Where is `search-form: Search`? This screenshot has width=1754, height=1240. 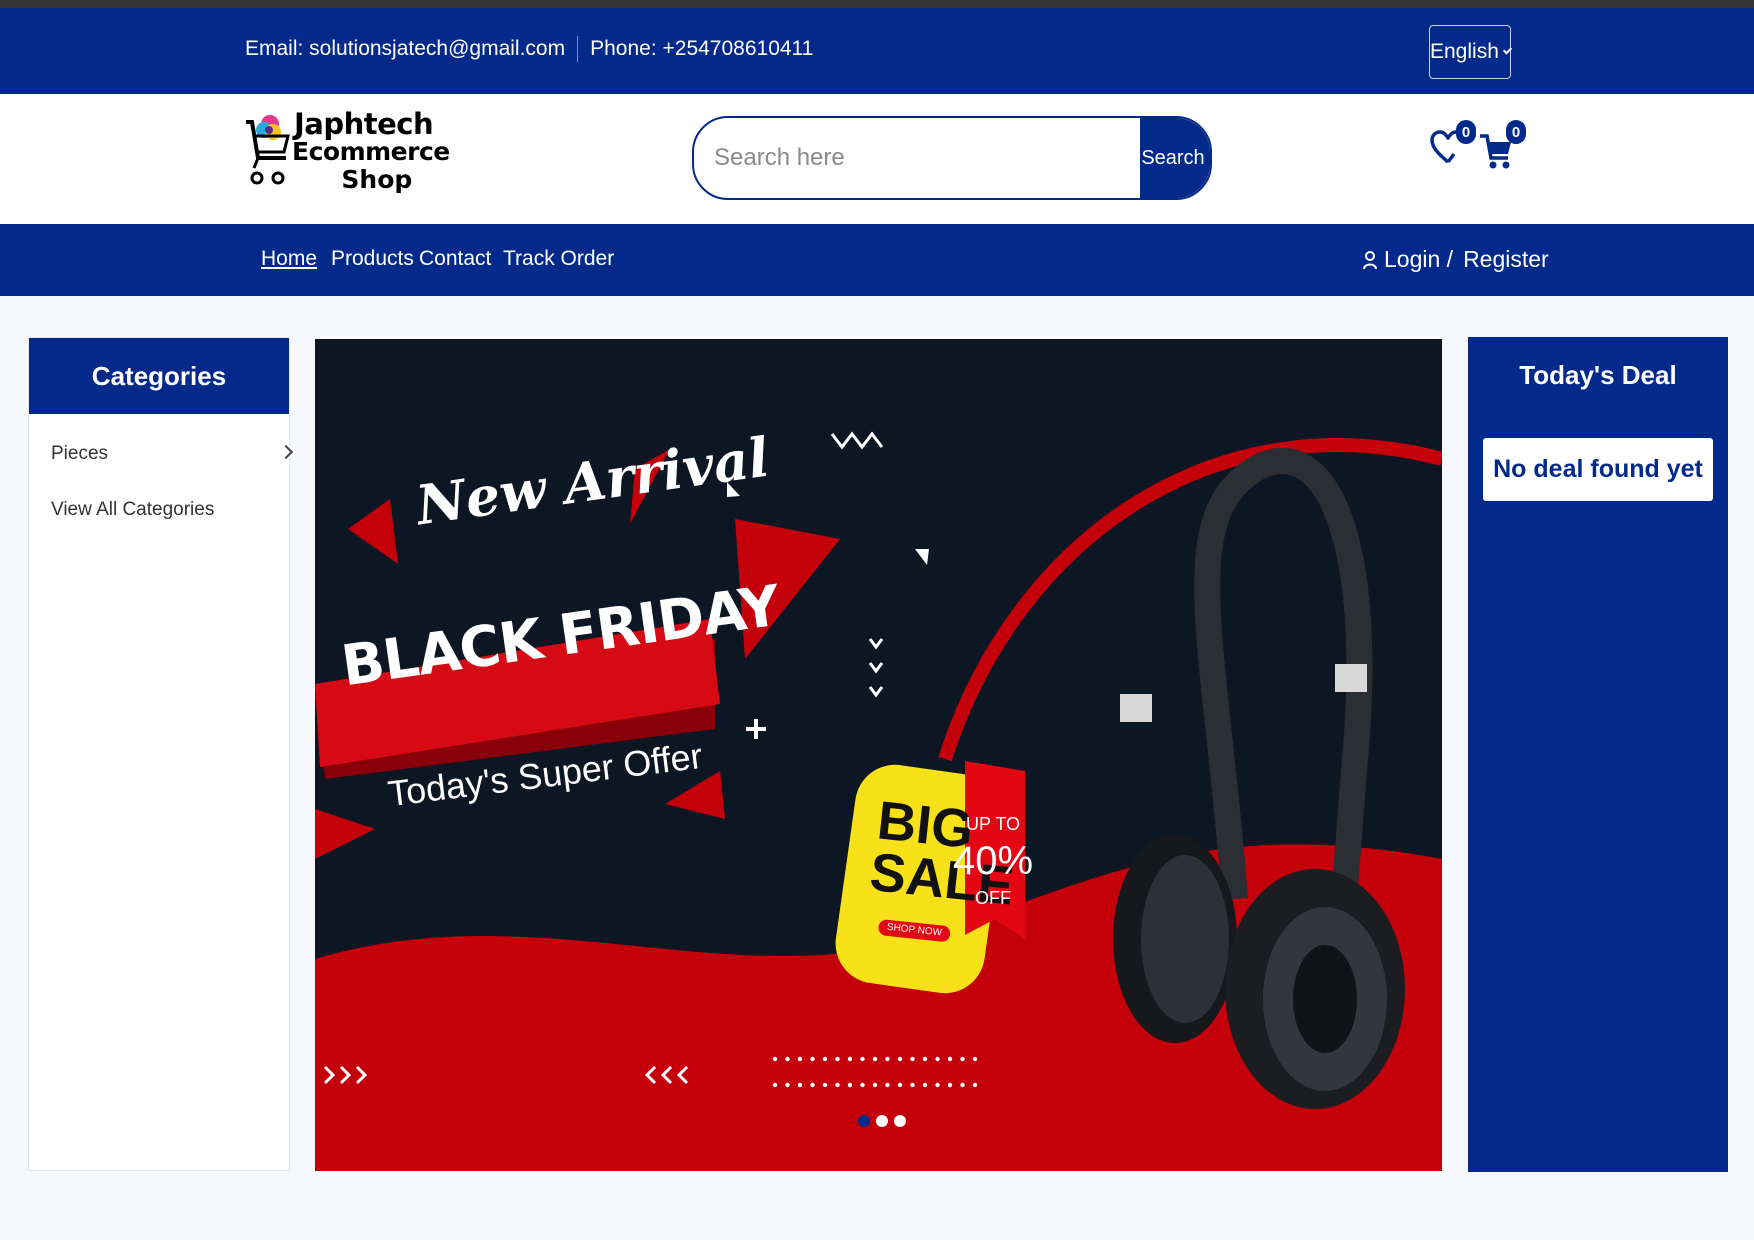
search-form: Search is located at coordinates (952, 158).